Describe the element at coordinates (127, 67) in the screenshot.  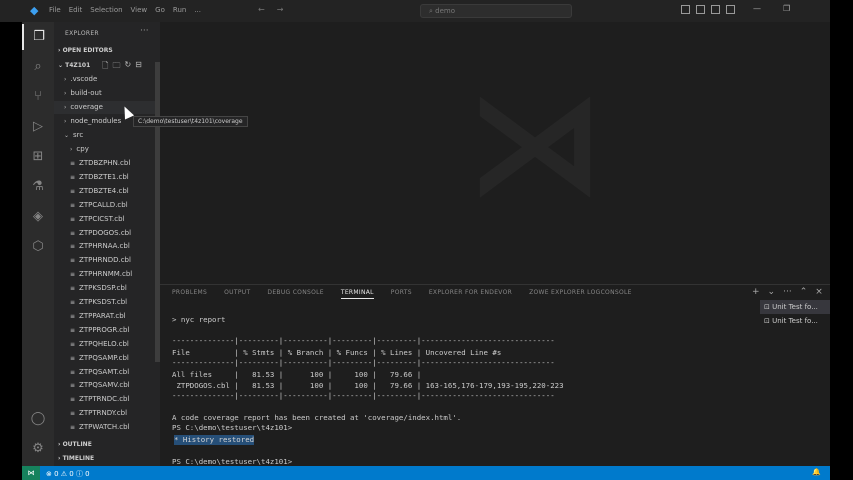
I see `refresh-icon: ↻` at that location.